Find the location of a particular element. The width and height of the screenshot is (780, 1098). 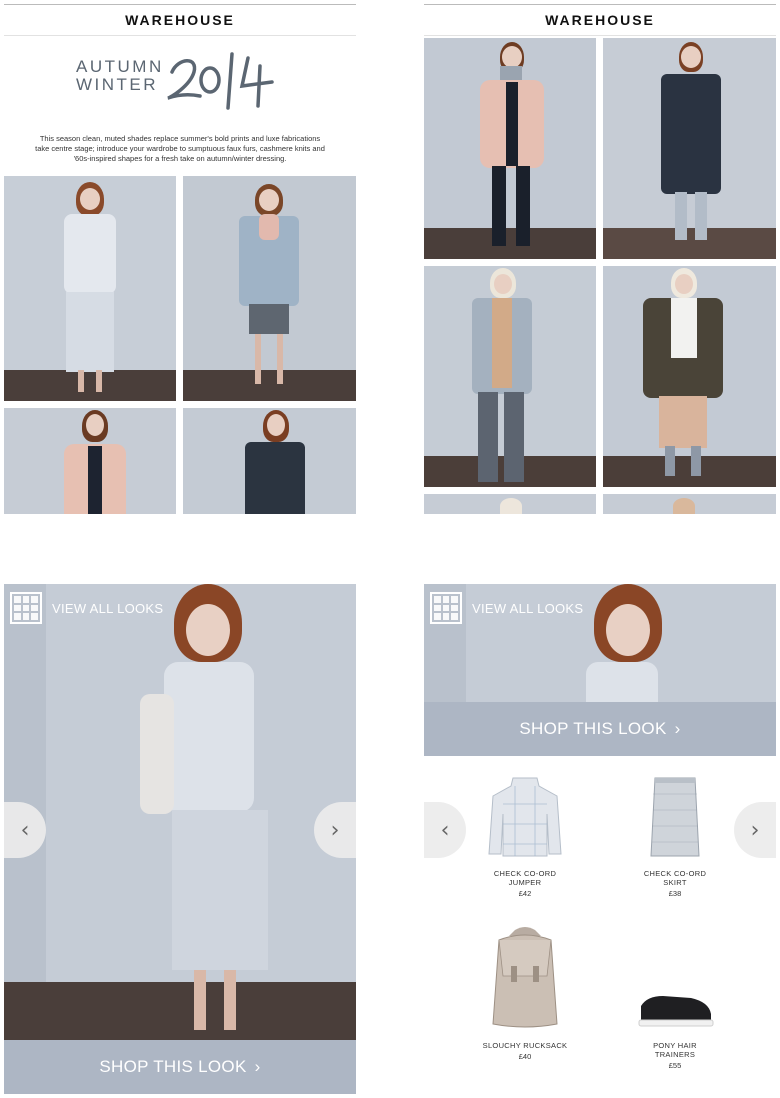

product-name: PONY HAIR TRAINERS is located at coordinates (675, 1050).